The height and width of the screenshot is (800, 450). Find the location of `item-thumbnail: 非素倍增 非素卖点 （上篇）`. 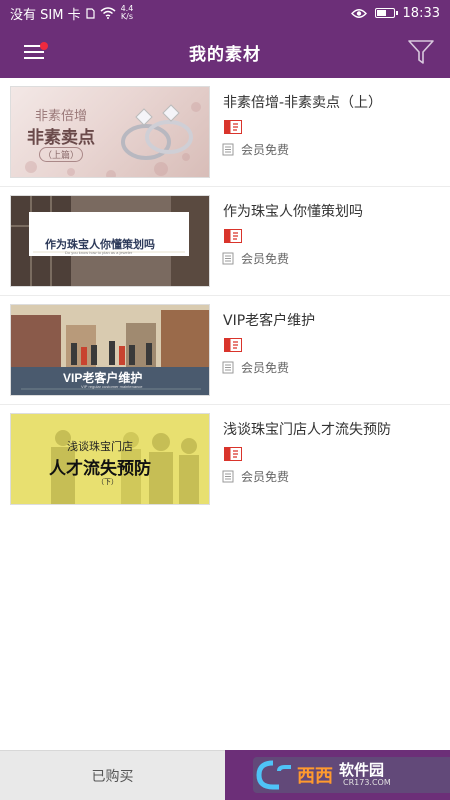

item-thumbnail: 非素倍增 非素卖点 （上篇） is located at coordinates (110, 132).